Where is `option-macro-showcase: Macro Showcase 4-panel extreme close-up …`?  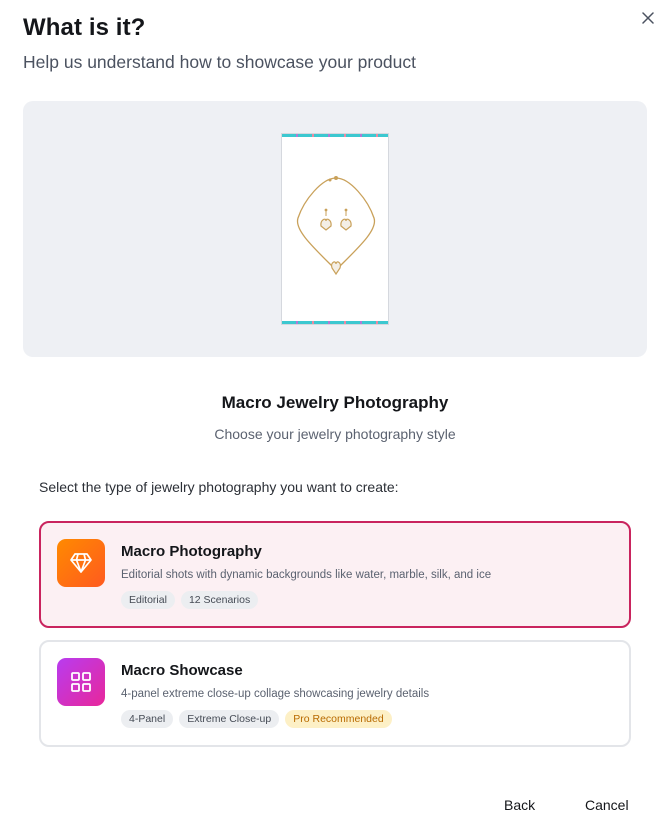
option-macro-showcase: Macro Showcase 4-panel extreme close-up … is located at coordinates (335, 693).